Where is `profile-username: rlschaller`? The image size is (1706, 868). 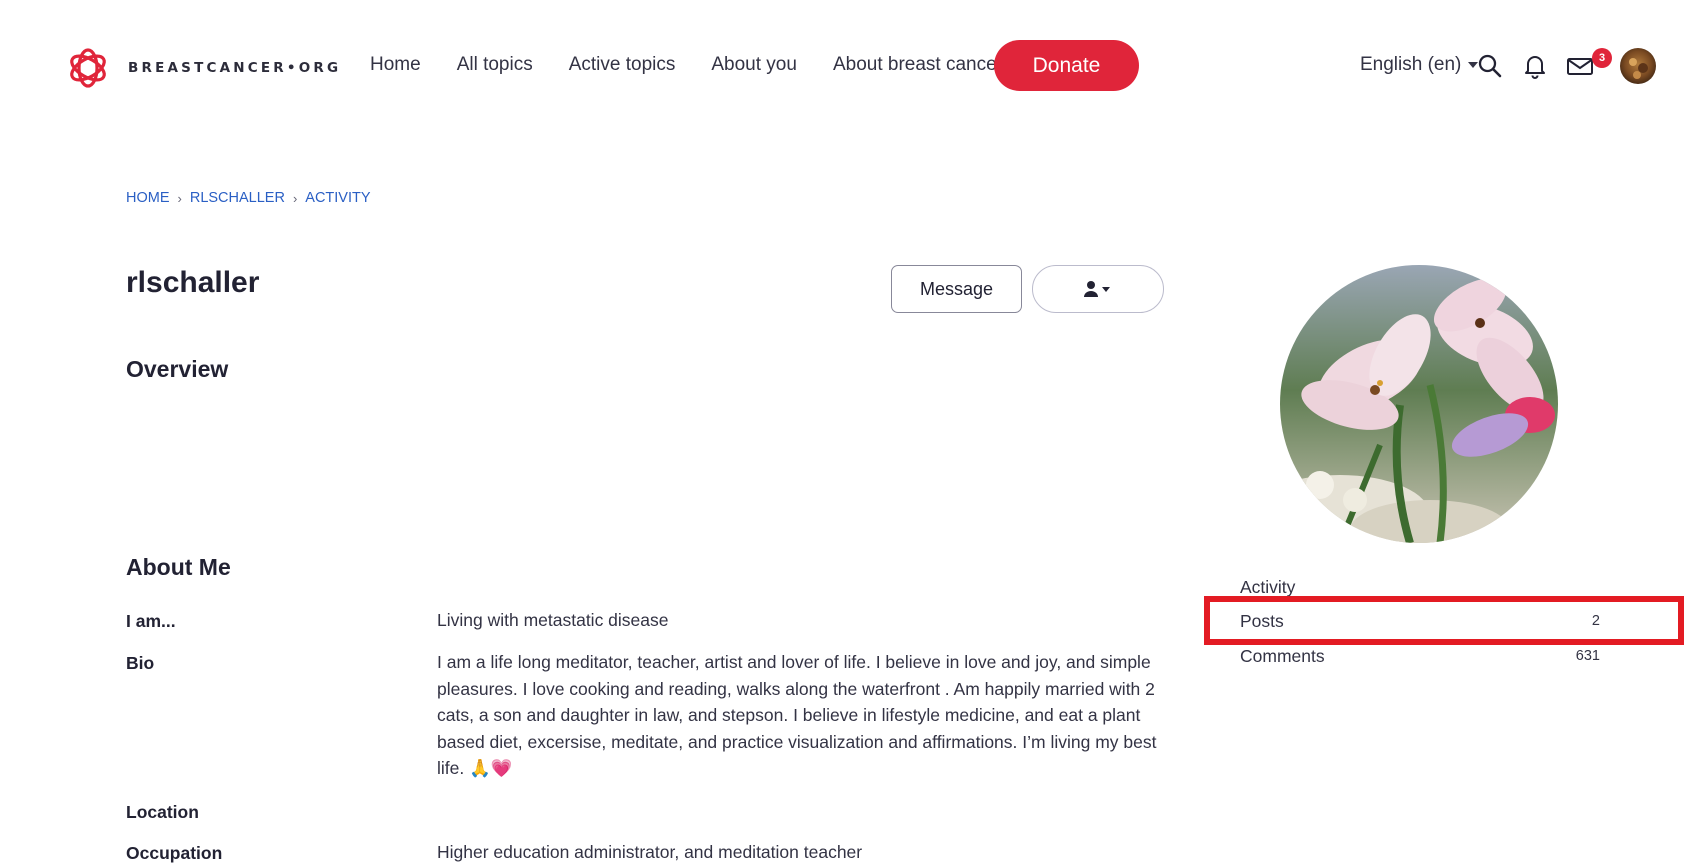
profile-username: rlschaller is located at coordinates (193, 282).